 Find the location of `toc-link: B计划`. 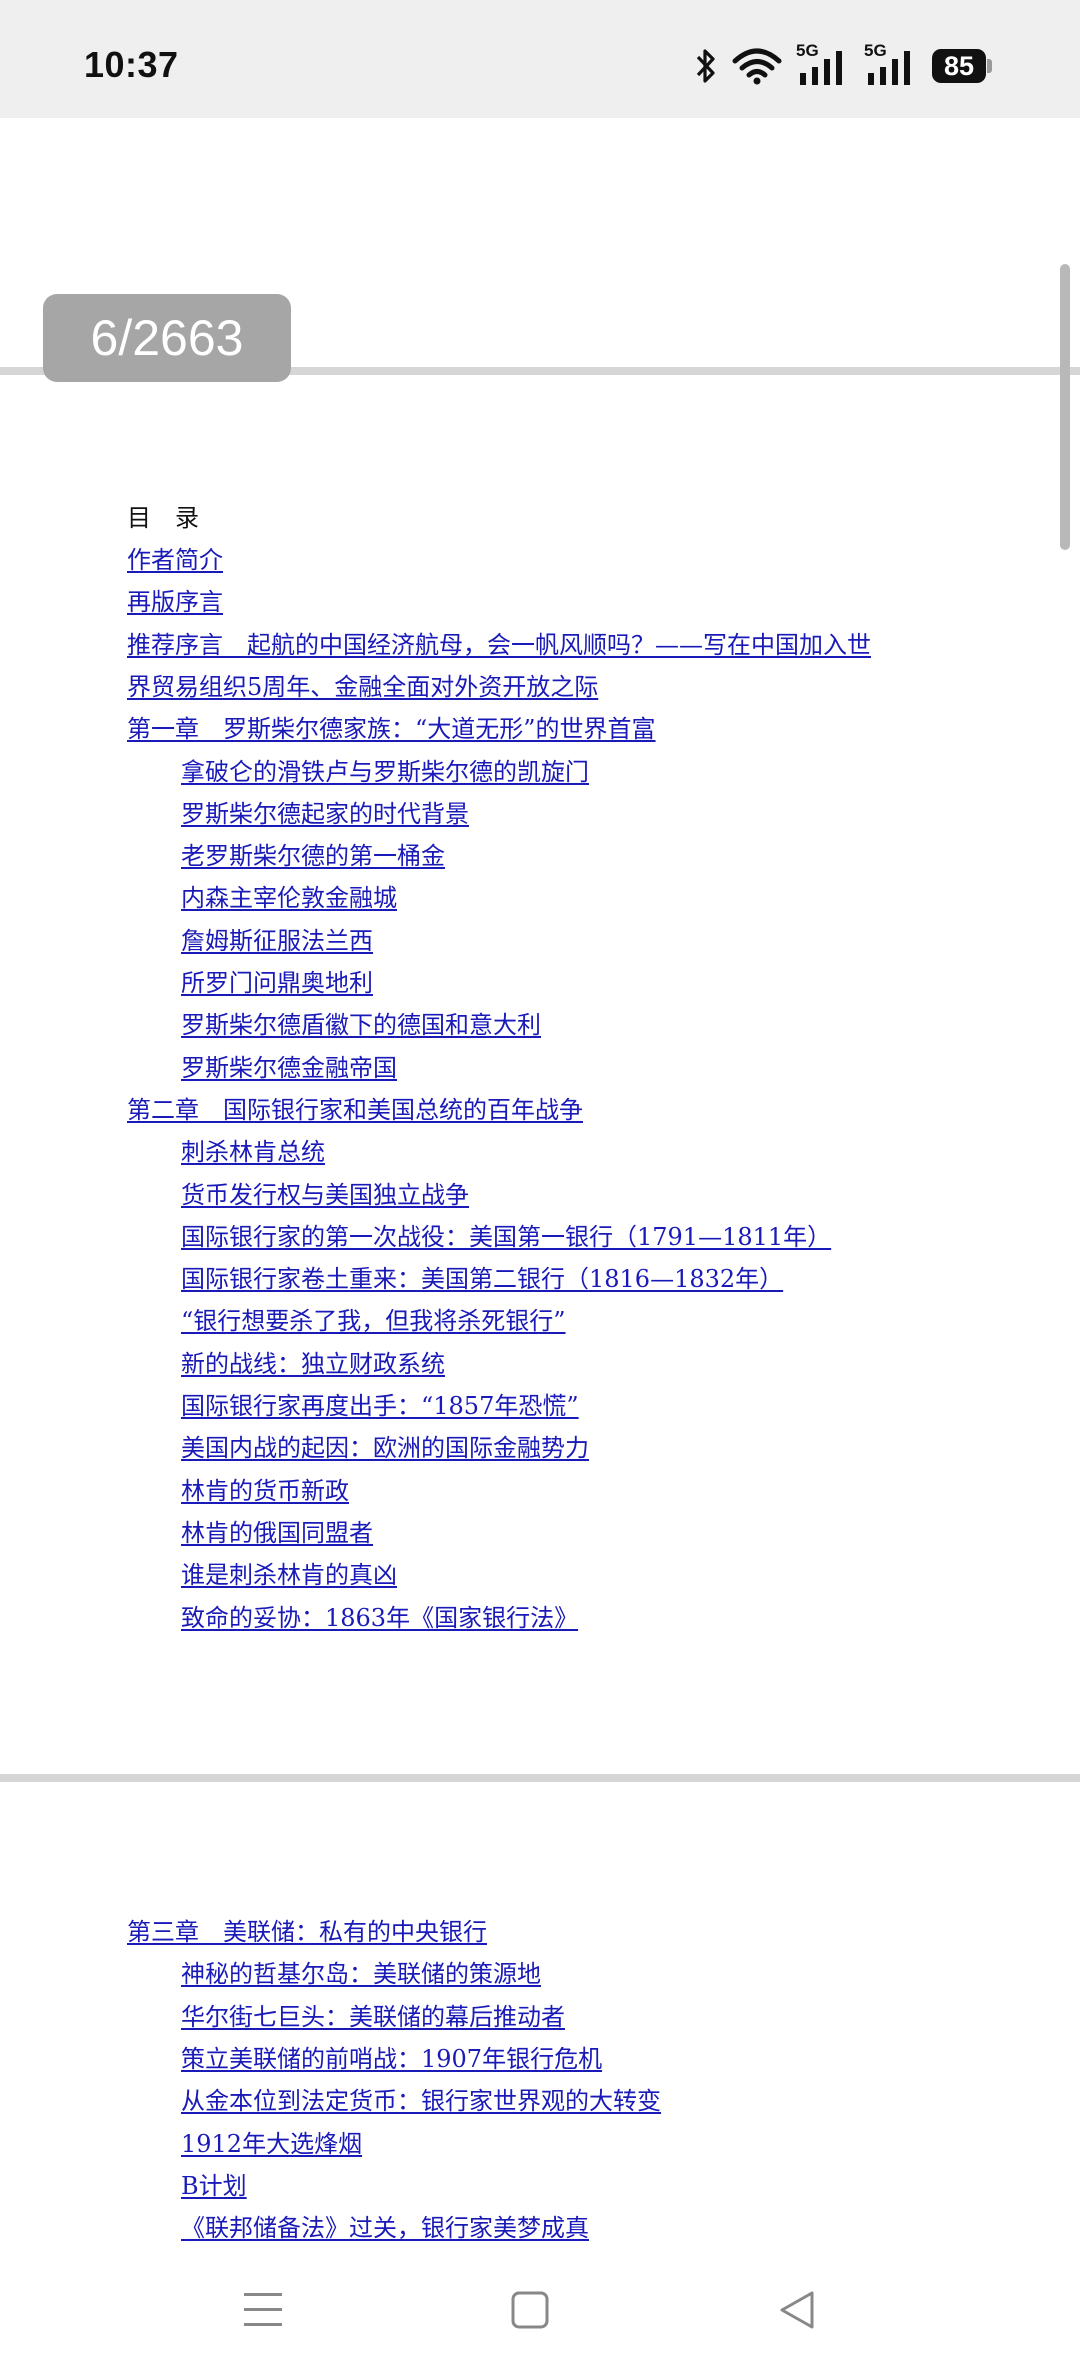

toc-link: B计划 is located at coordinates (214, 2186).